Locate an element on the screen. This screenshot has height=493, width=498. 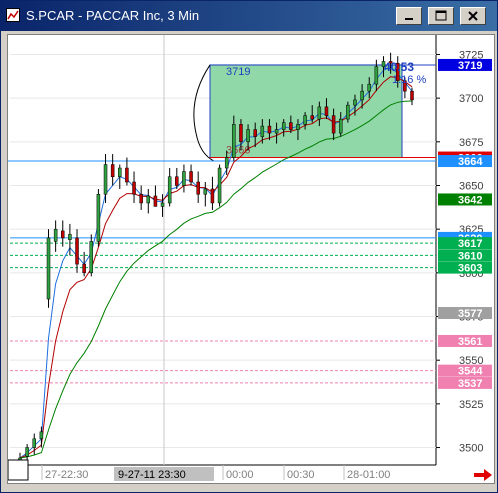
close-button is located at coordinates (473, 16).